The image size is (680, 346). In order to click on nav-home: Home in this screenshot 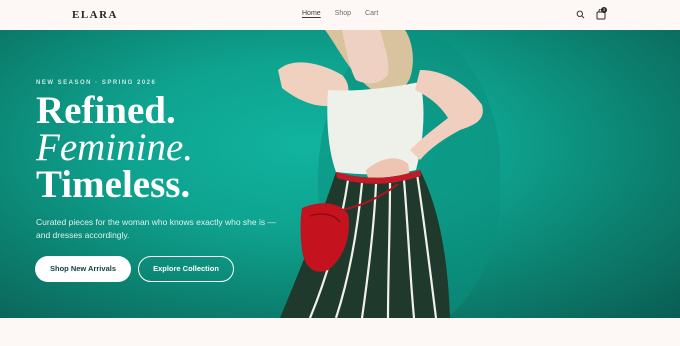, I will do `click(311, 13)`.